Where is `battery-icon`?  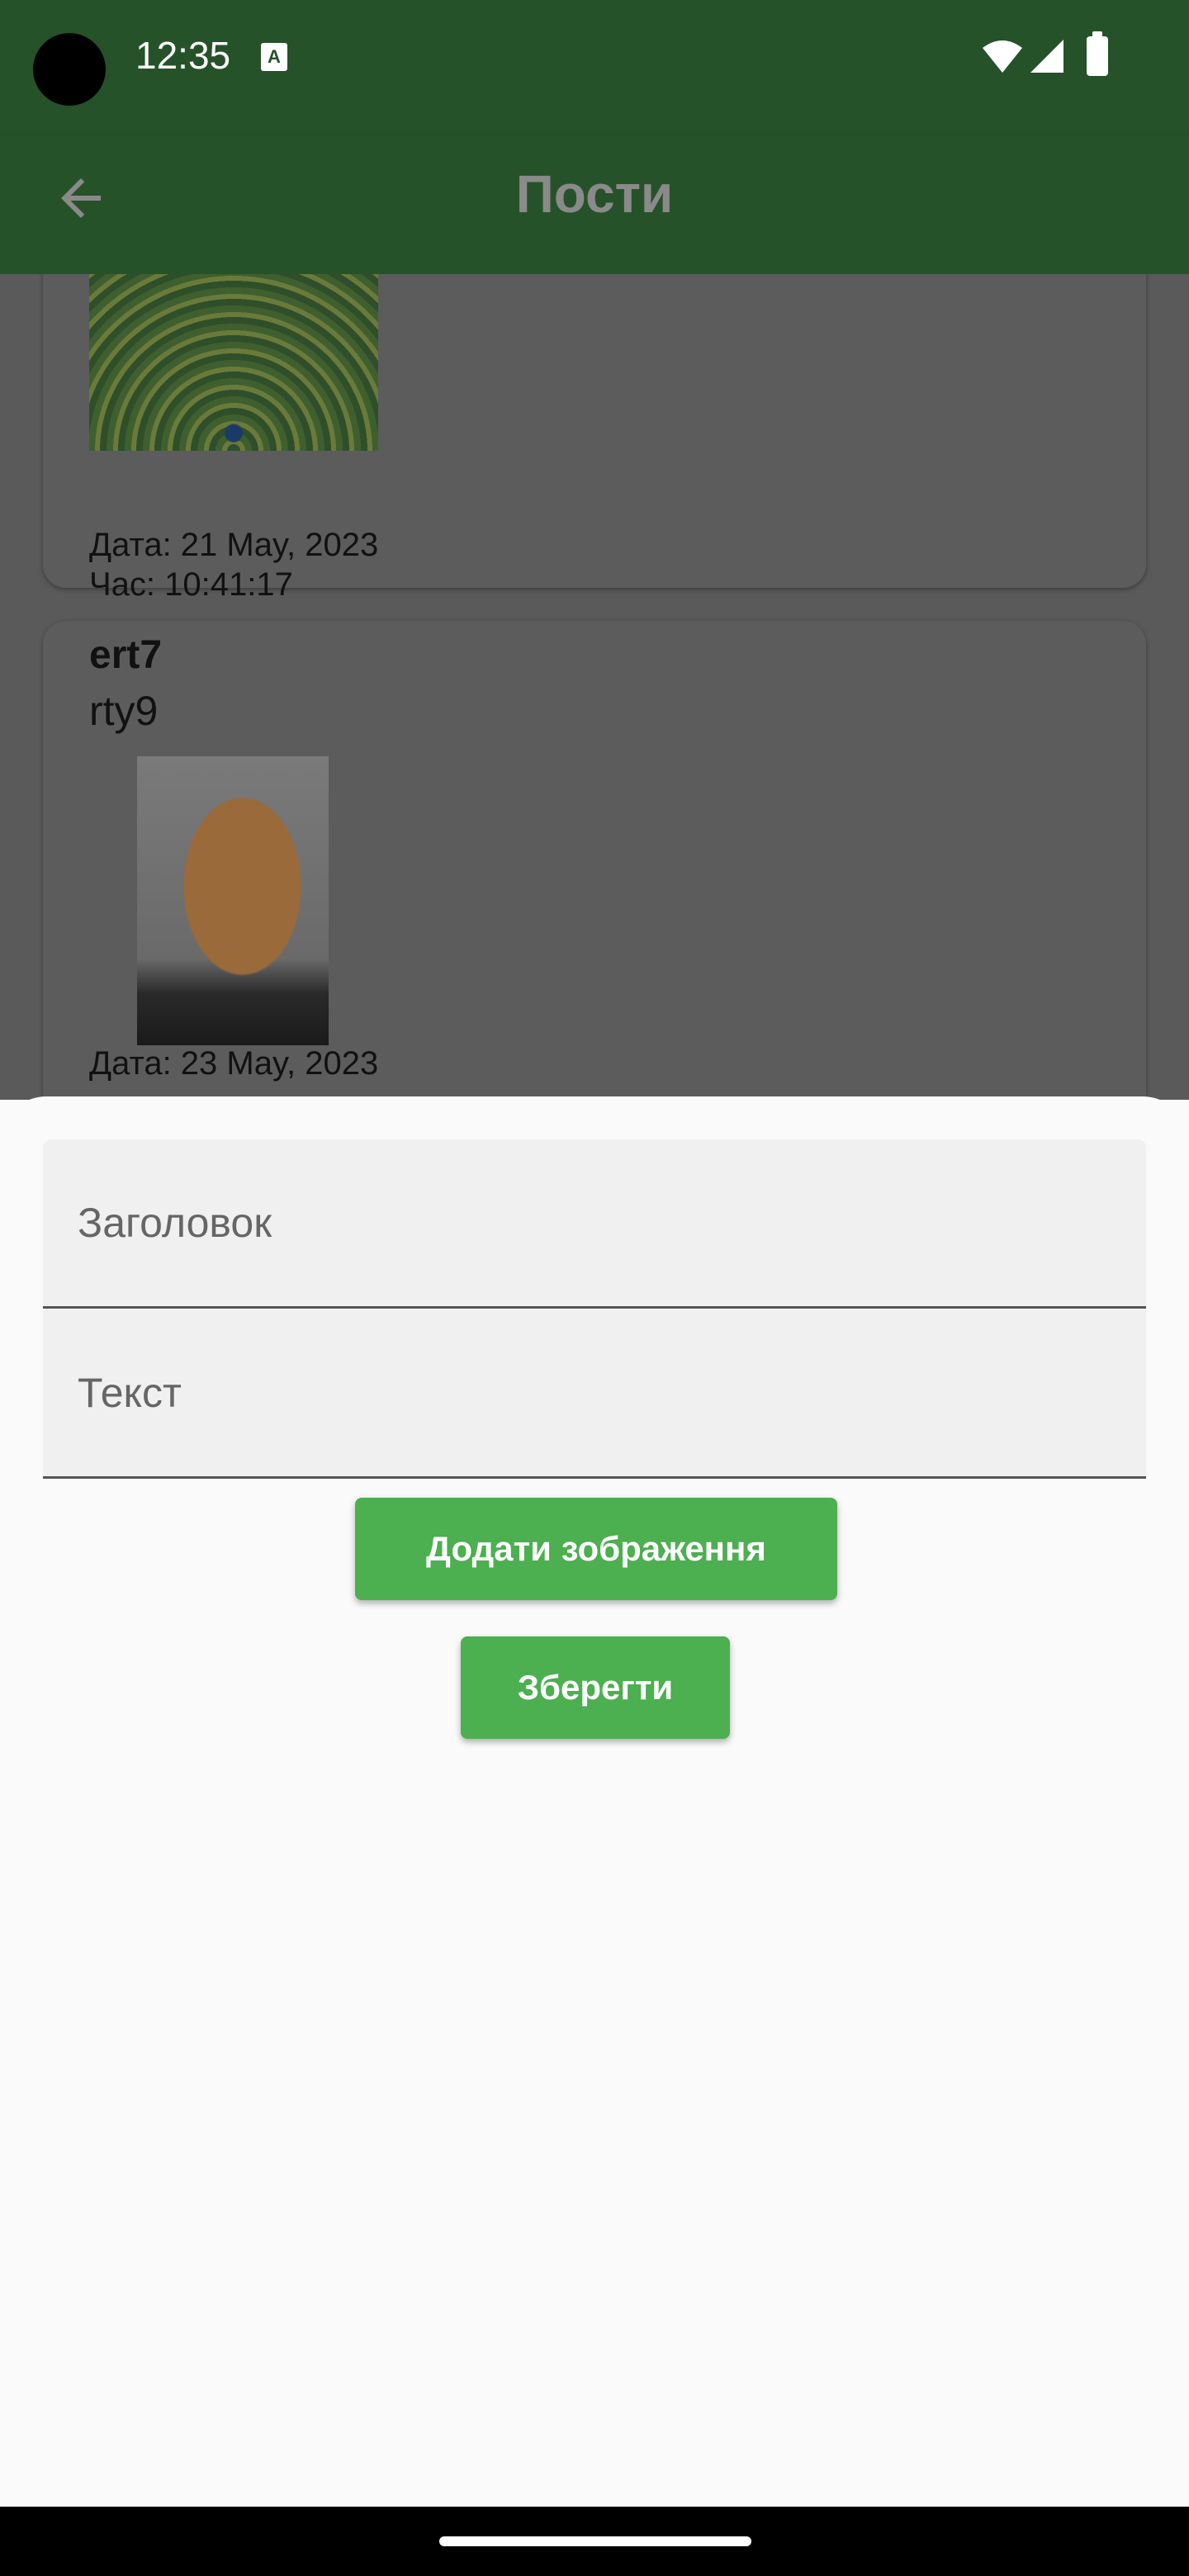 battery-icon is located at coordinates (1097, 53).